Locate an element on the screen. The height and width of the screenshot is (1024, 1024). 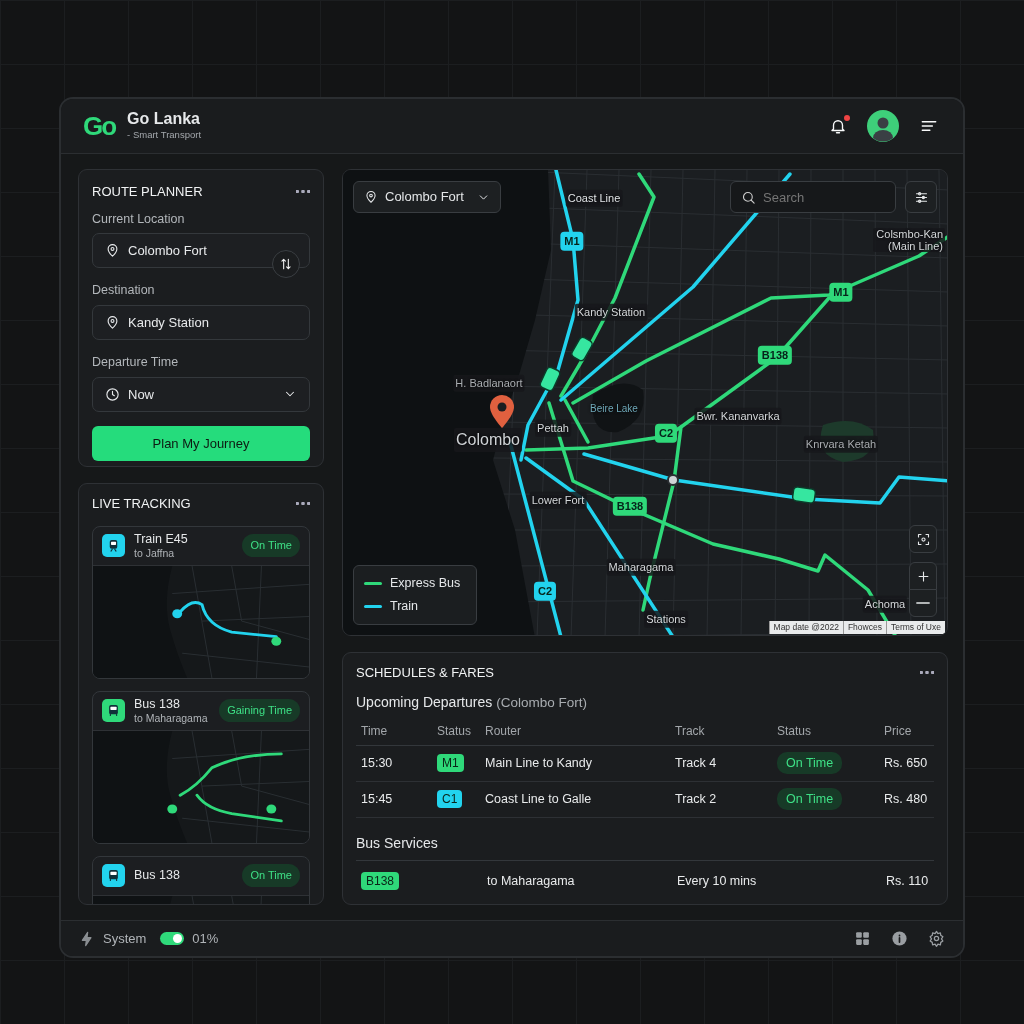
info-button is located at coordinates (899, 938).